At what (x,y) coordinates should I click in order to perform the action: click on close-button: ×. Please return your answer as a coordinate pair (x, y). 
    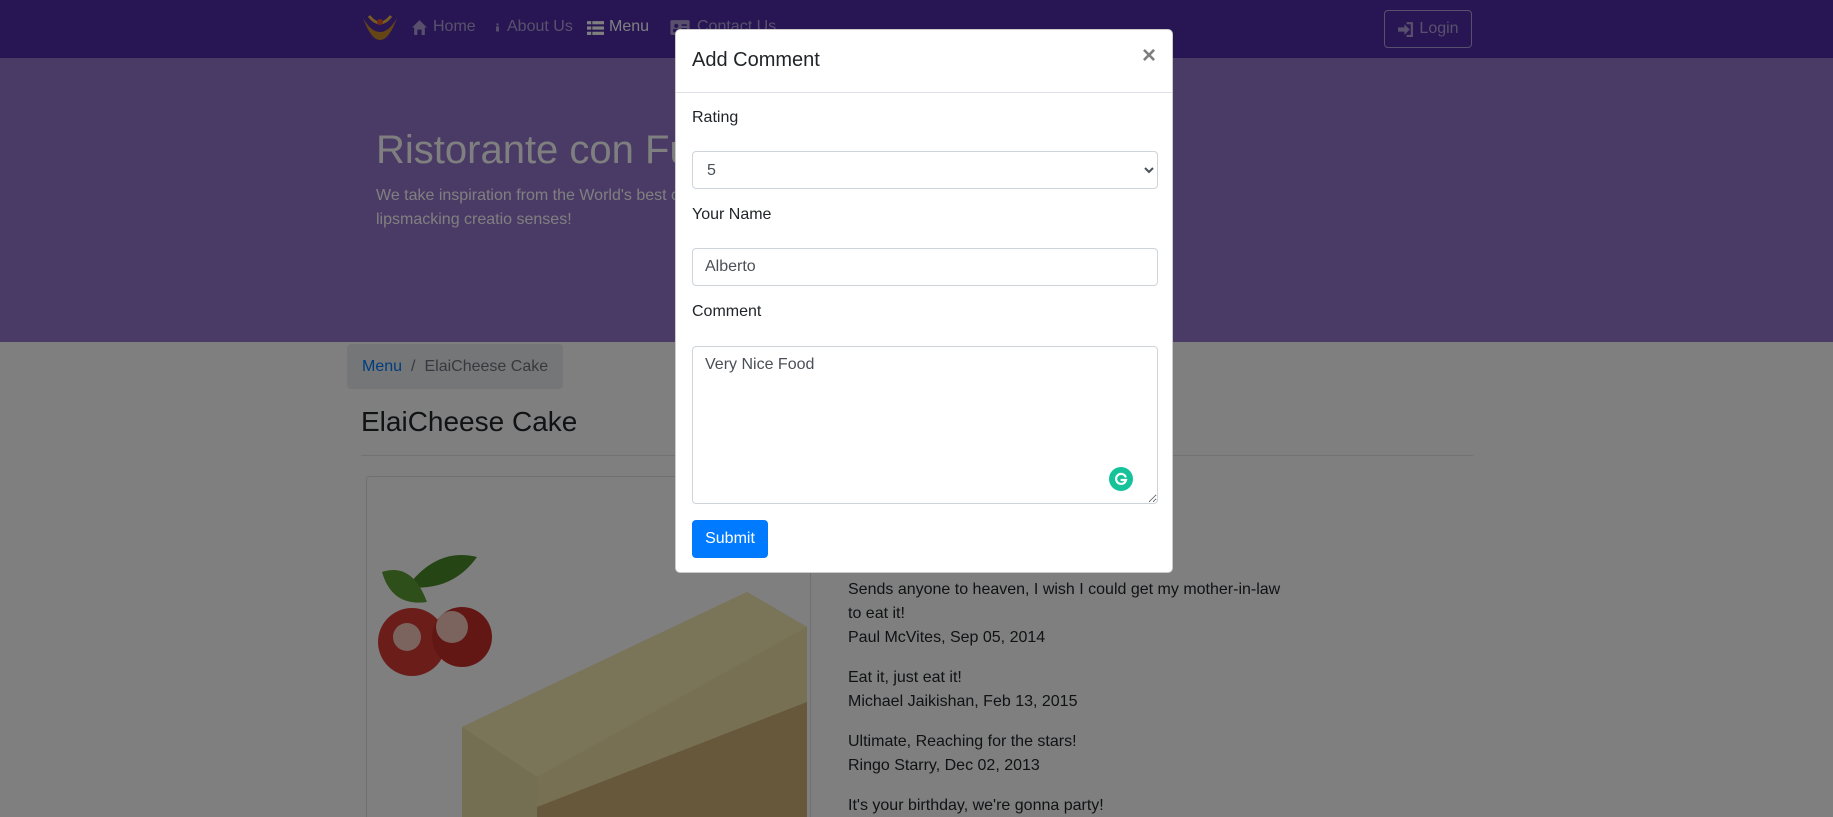
    Looking at the image, I should click on (1149, 56).